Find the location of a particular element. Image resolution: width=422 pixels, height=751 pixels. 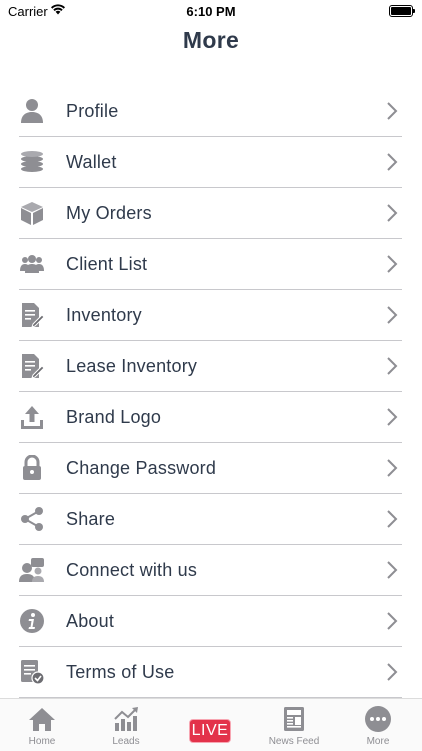

coins-icon is located at coordinates (32, 161).